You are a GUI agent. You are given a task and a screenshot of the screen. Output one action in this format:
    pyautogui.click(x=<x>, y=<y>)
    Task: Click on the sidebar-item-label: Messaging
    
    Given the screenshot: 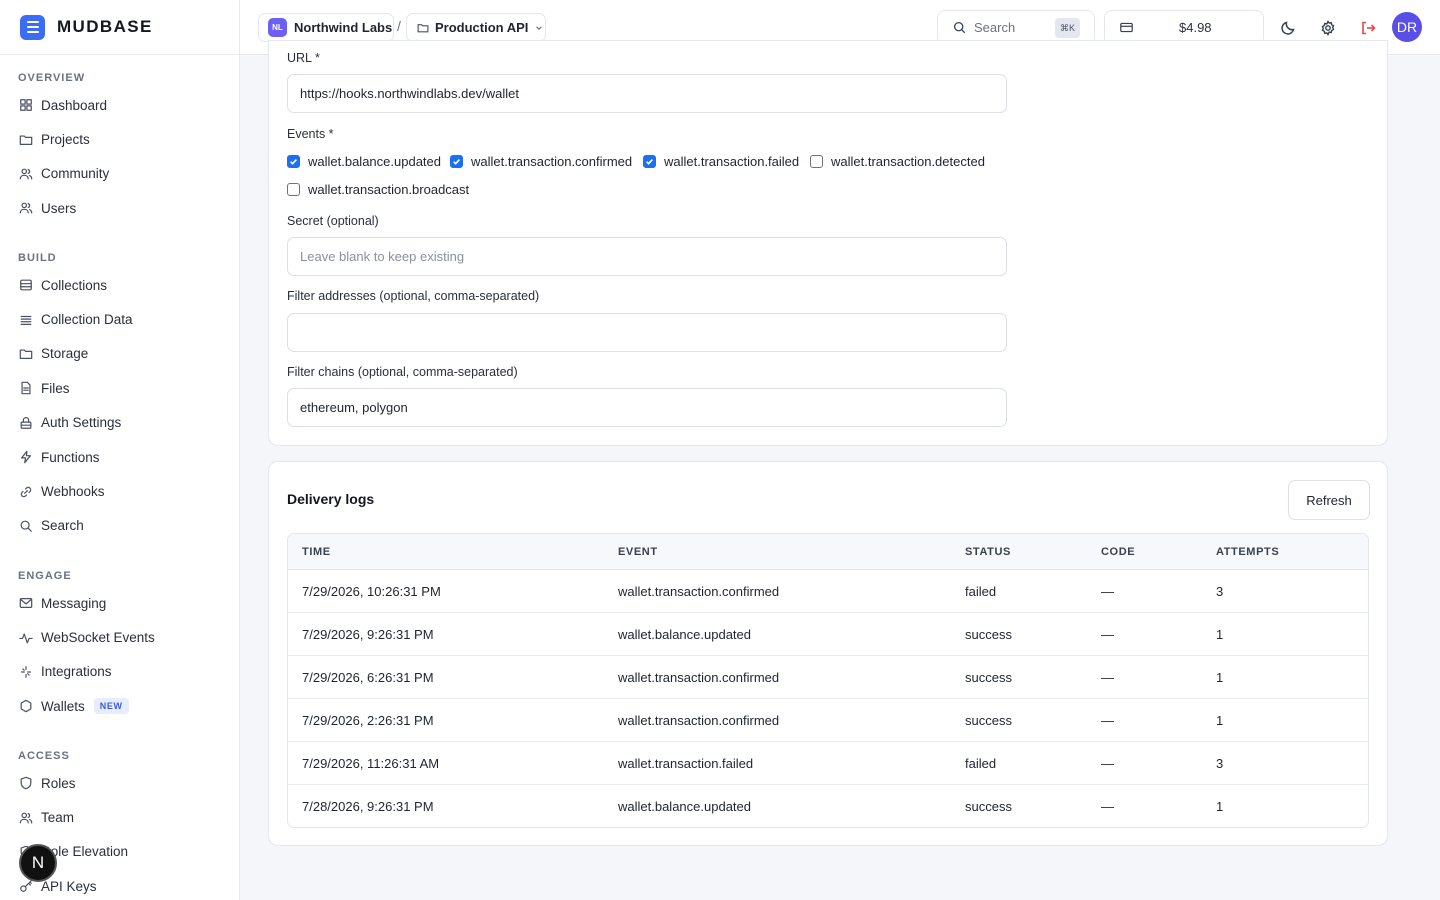 What is the action you would take?
    pyautogui.click(x=74, y=603)
    